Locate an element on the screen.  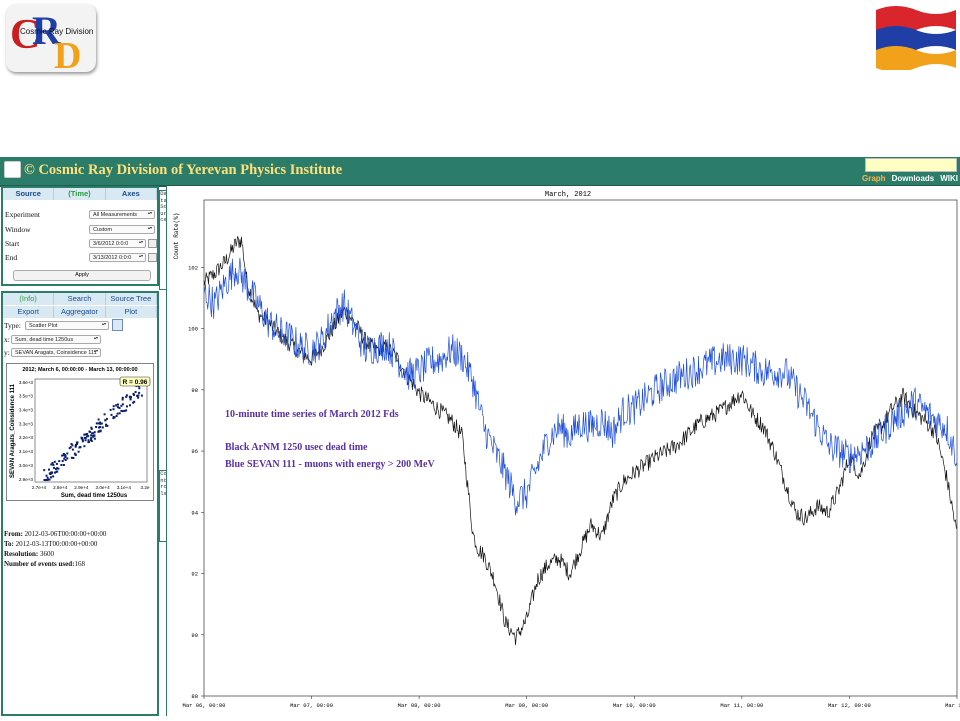
scatter-y-tick-label: 3.5e+3 is located at coordinates (26, 396).